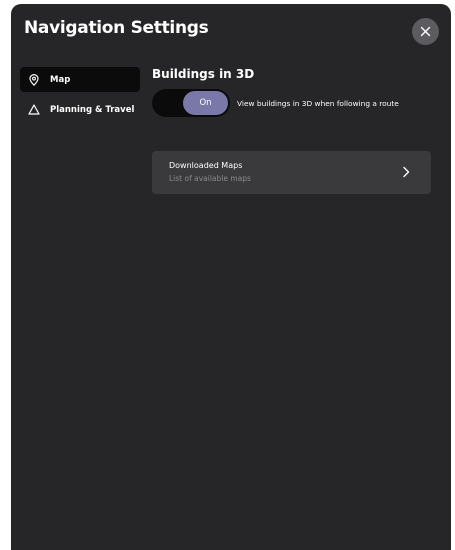 This screenshot has height=550, width=455. What do you see at coordinates (206, 165) in the screenshot?
I see `downloaded-maps-title: Downloaded Maps` at bounding box center [206, 165].